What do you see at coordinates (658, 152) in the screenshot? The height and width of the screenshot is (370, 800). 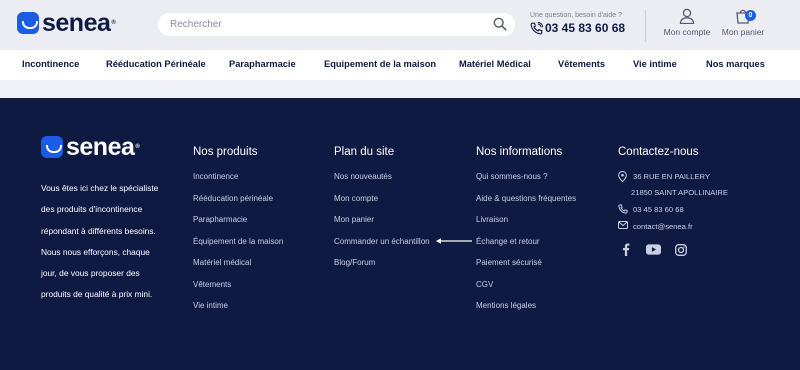 I see `footer-column-title: Contactez-nous` at bounding box center [658, 152].